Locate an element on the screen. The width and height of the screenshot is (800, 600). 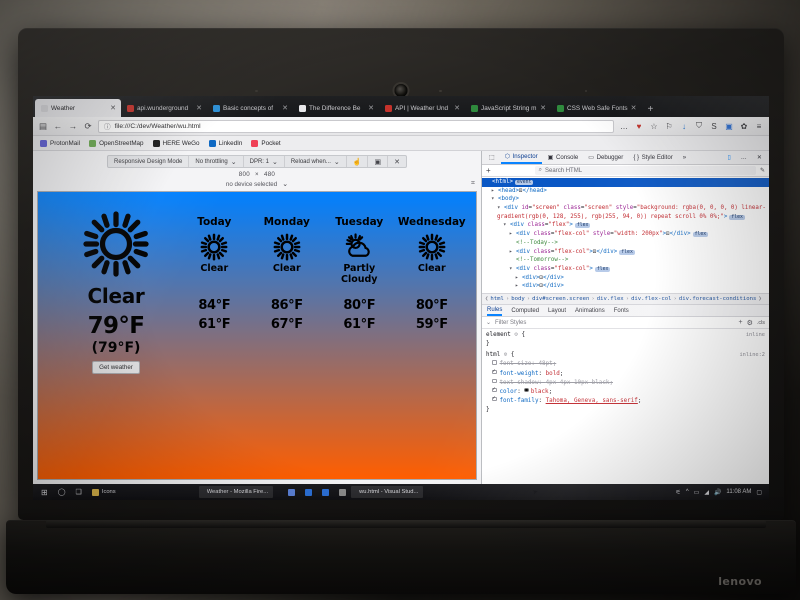
color-swatch is located at coordinates (526, 390).